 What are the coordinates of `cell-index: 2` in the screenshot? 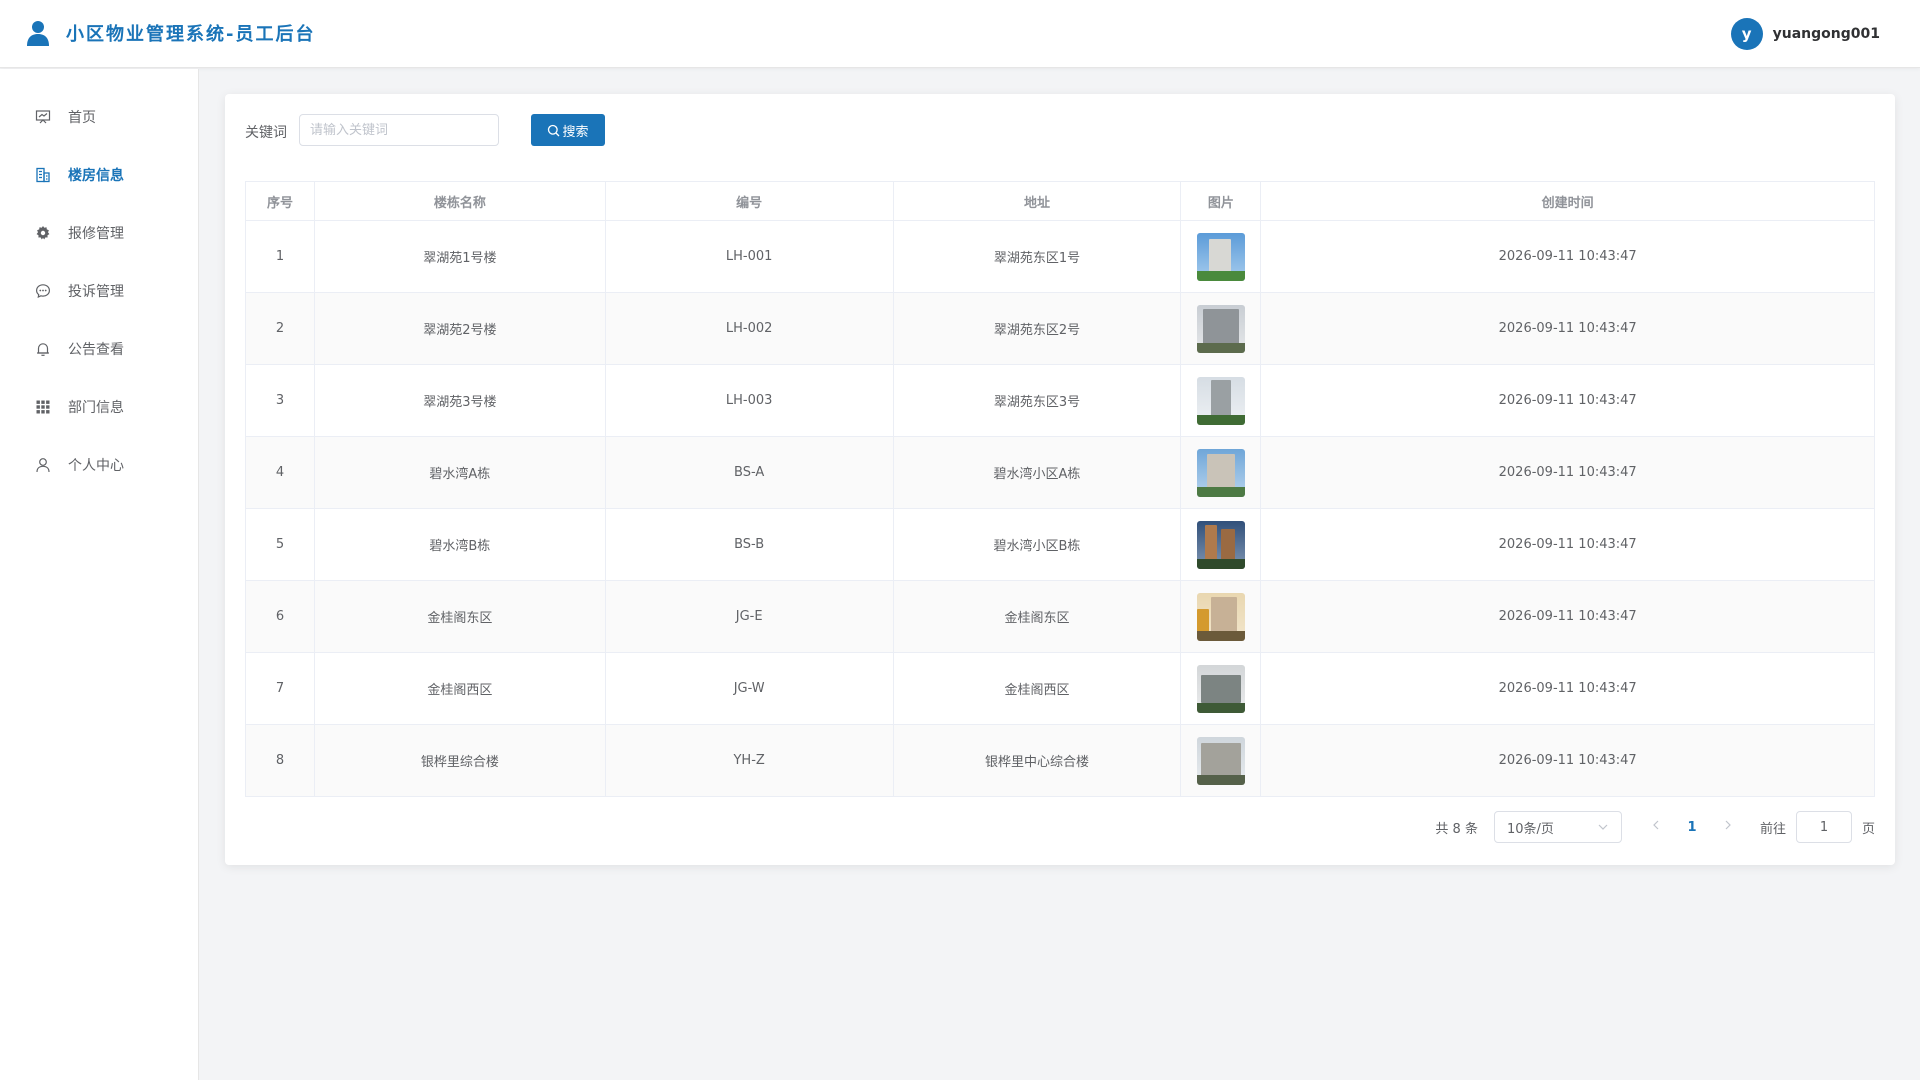 It's located at (280, 328).